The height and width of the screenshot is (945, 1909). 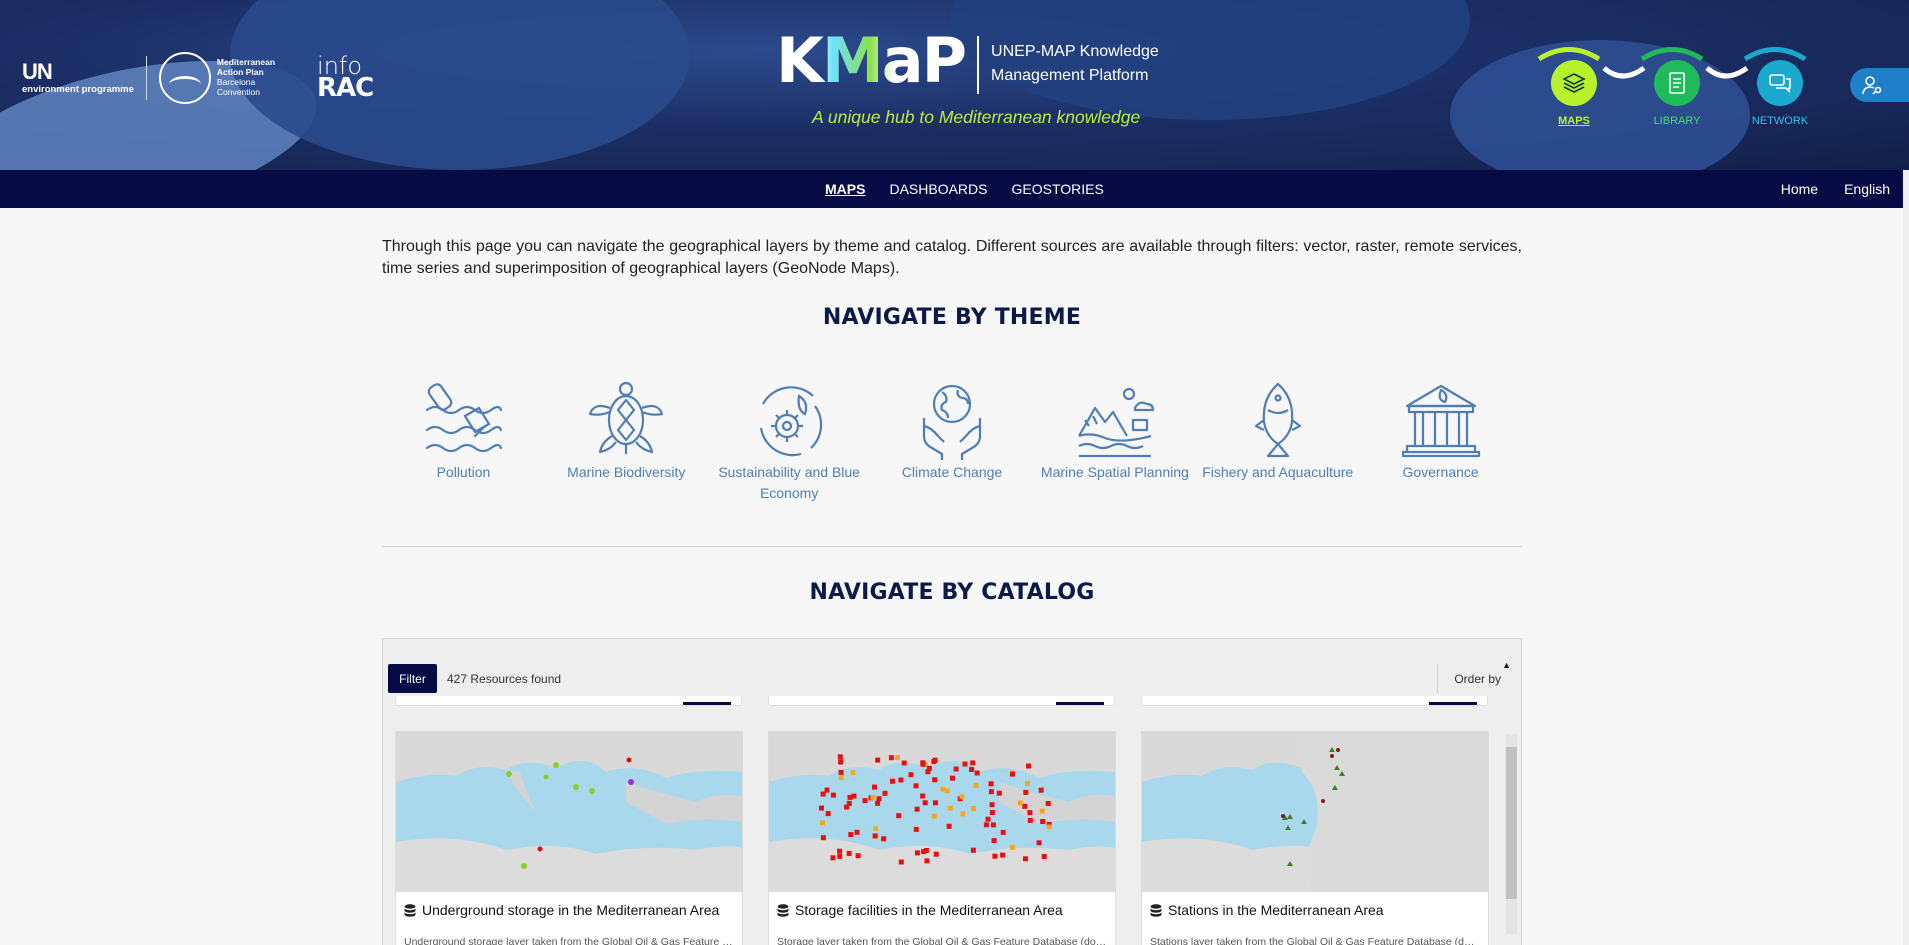 What do you see at coordinates (1114, 442) in the screenshot?
I see `theme-marine-spatial-planning: Marine Spatial Planning` at bounding box center [1114, 442].